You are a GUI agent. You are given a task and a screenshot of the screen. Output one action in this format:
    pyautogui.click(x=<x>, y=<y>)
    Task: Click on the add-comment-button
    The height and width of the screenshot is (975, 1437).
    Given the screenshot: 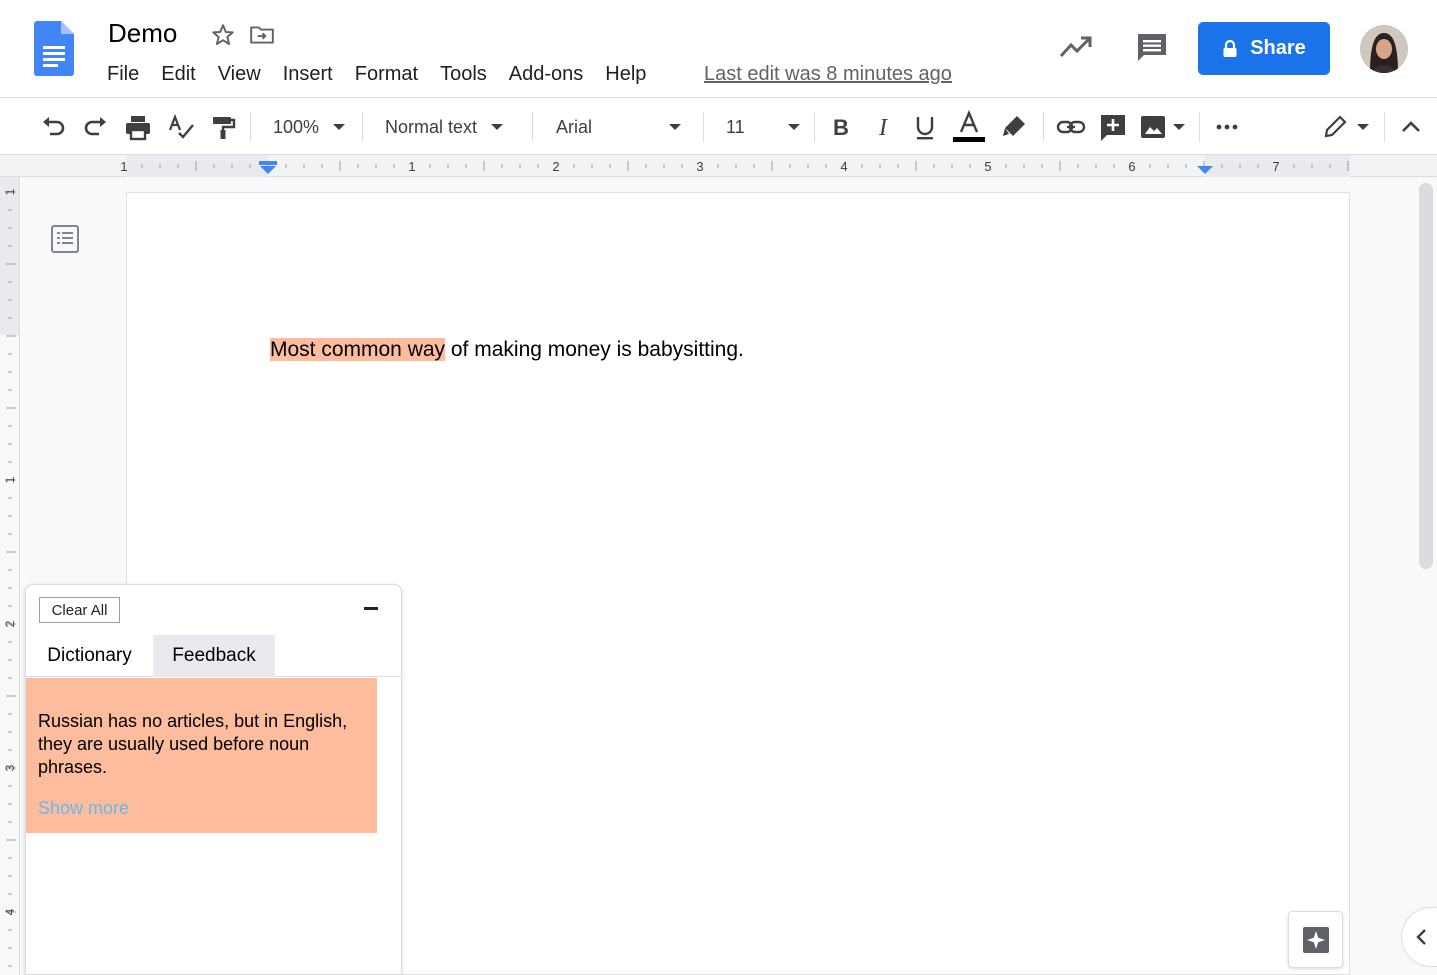 What is the action you would take?
    pyautogui.click(x=1113, y=127)
    